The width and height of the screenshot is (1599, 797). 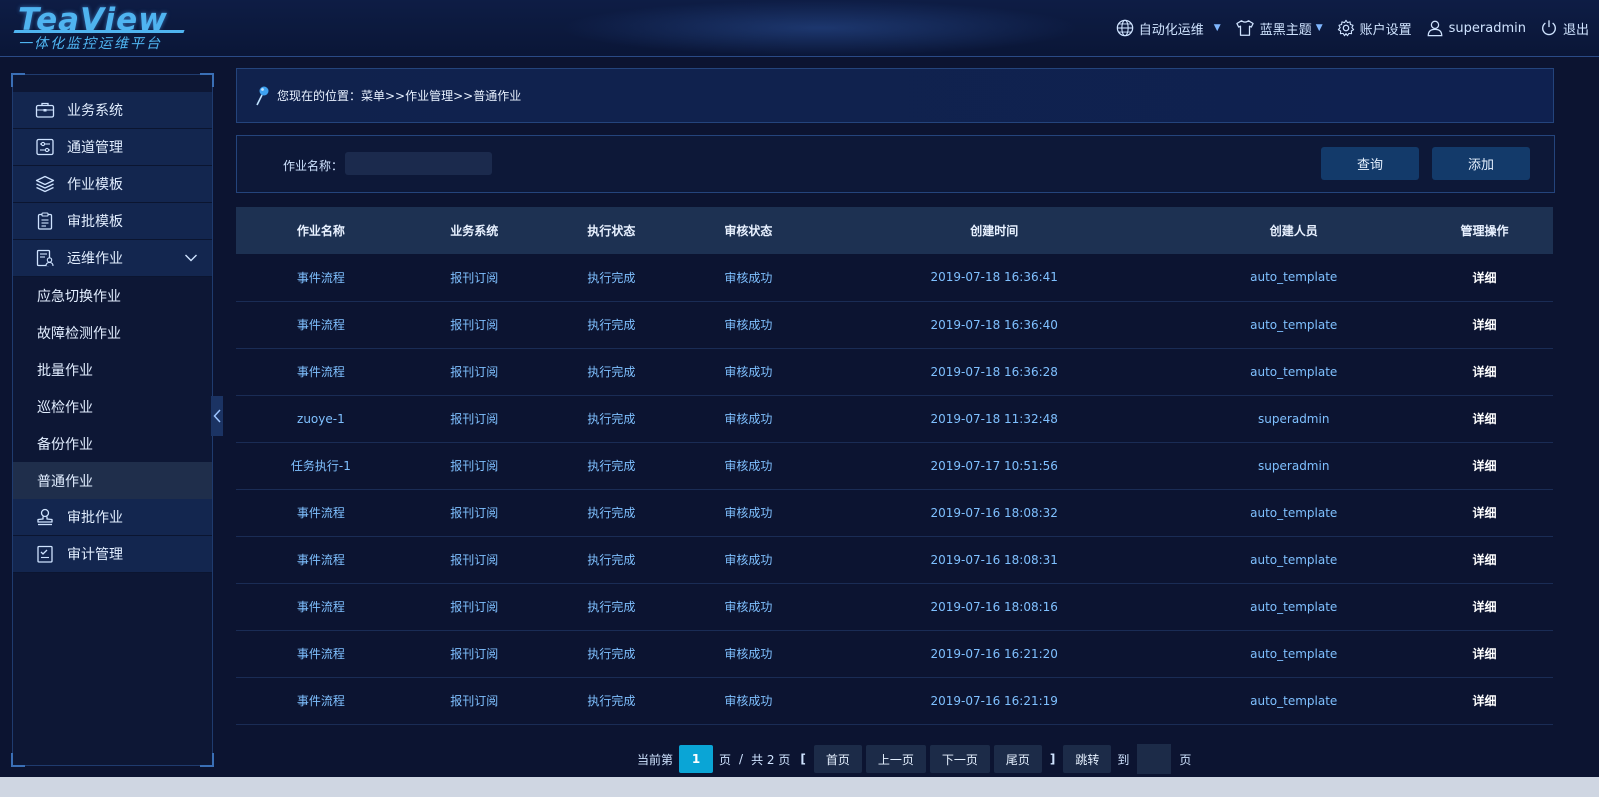 I want to click on sidebar-subitem-normal: 普通作业, so click(x=112, y=480).